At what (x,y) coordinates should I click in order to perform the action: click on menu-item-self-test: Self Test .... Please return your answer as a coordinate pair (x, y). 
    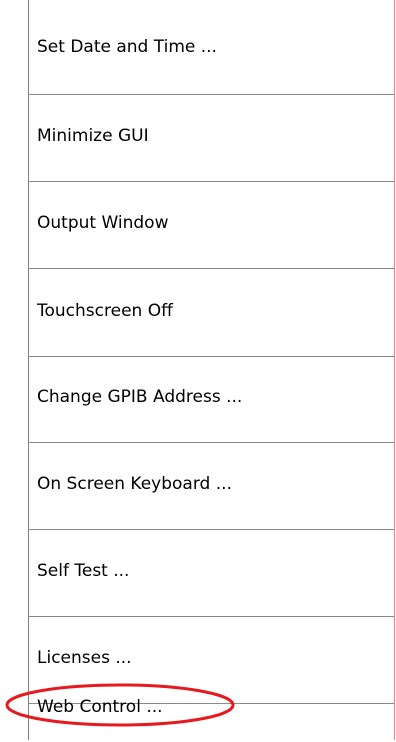
    Looking at the image, I should click on (212, 573).